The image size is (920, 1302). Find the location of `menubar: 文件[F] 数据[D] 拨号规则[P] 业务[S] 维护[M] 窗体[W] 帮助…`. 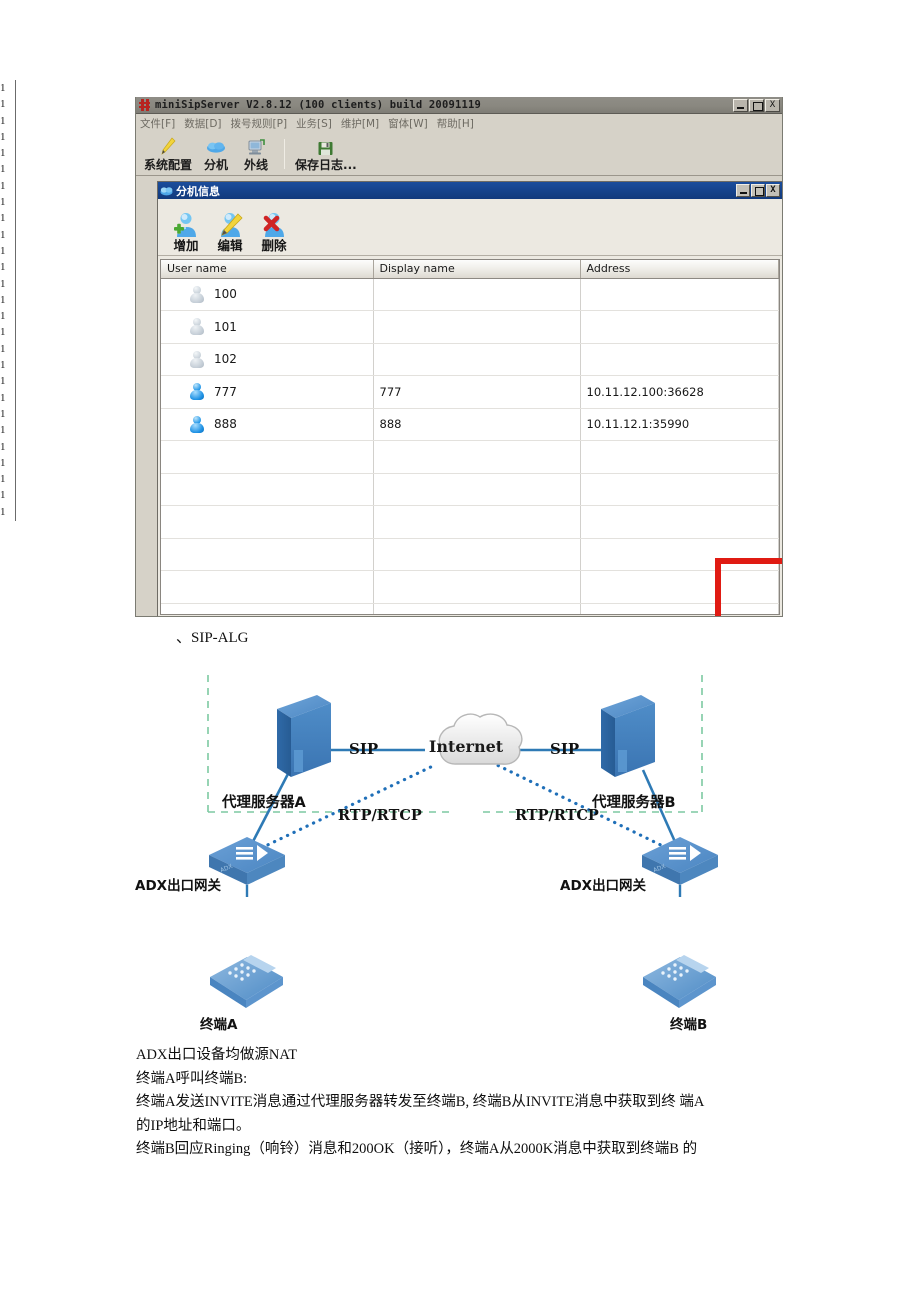

menubar: 文件[F] 数据[D] 拨号规则[P] 业务[S] 维护[M] 窗体[W] 帮助… is located at coordinates (459, 123).